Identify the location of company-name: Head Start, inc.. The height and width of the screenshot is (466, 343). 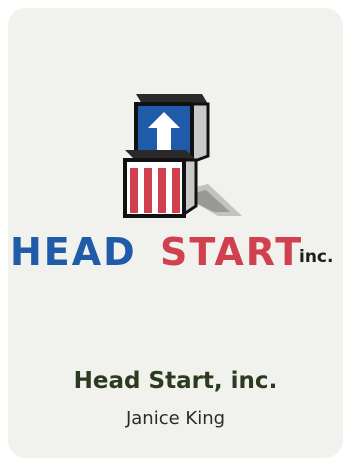
(175, 381).